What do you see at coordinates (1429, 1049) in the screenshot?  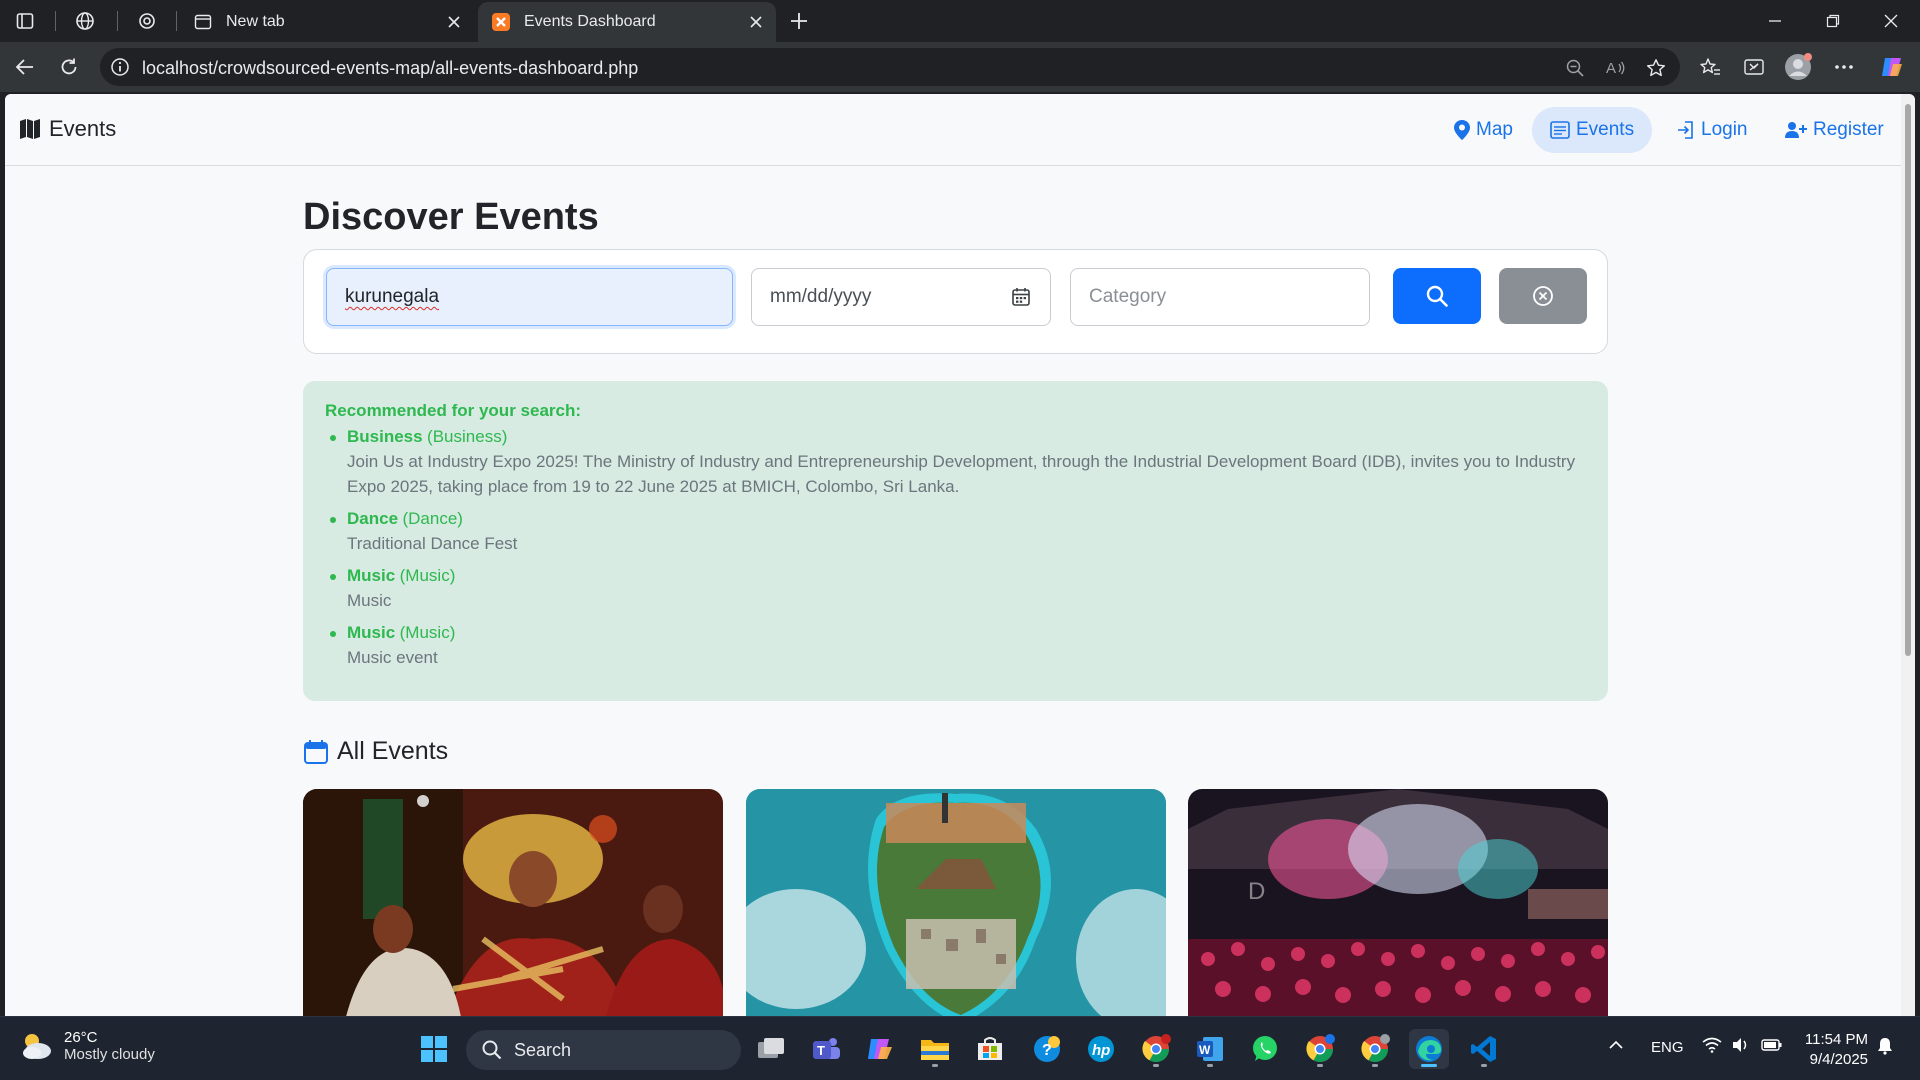 I see `edge-browser-icon` at bounding box center [1429, 1049].